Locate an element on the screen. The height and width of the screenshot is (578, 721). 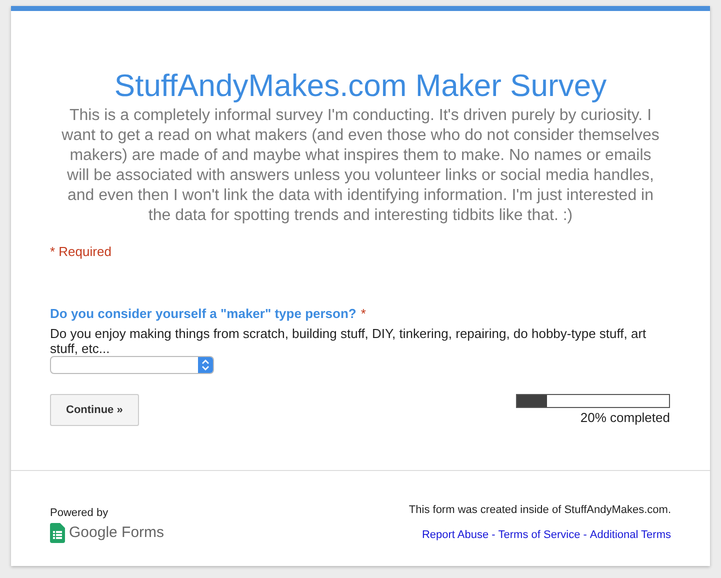
continue-button: Continue » is located at coordinates (94, 410).